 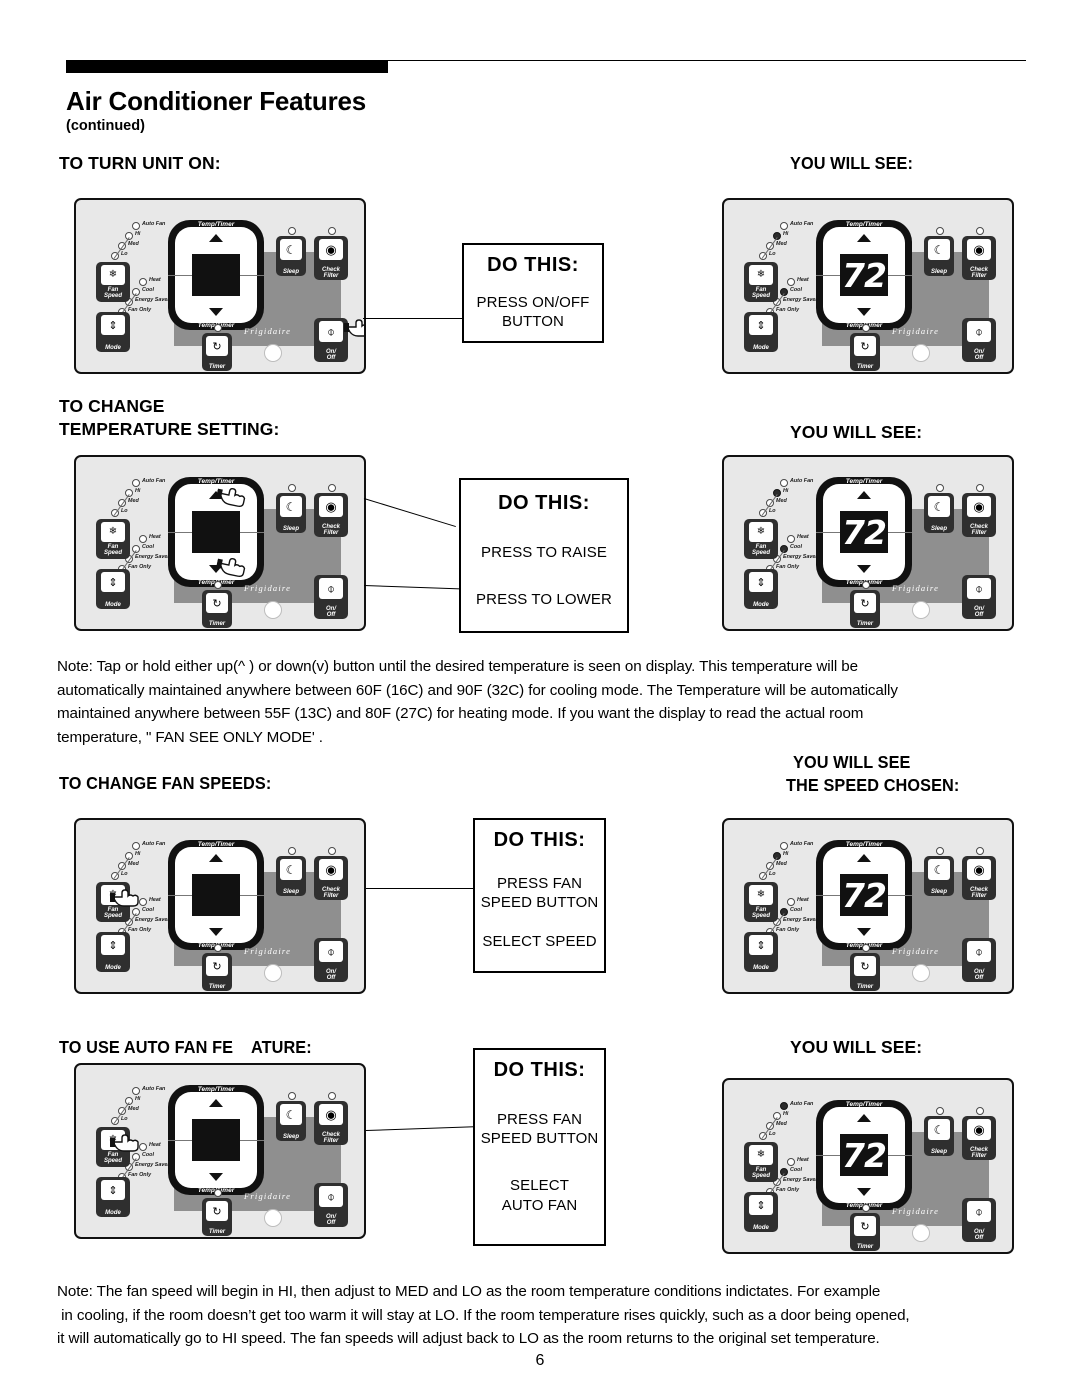 What do you see at coordinates (133, 244) in the screenshot?
I see `led-label-fan-2: Med` at bounding box center [133, 244].